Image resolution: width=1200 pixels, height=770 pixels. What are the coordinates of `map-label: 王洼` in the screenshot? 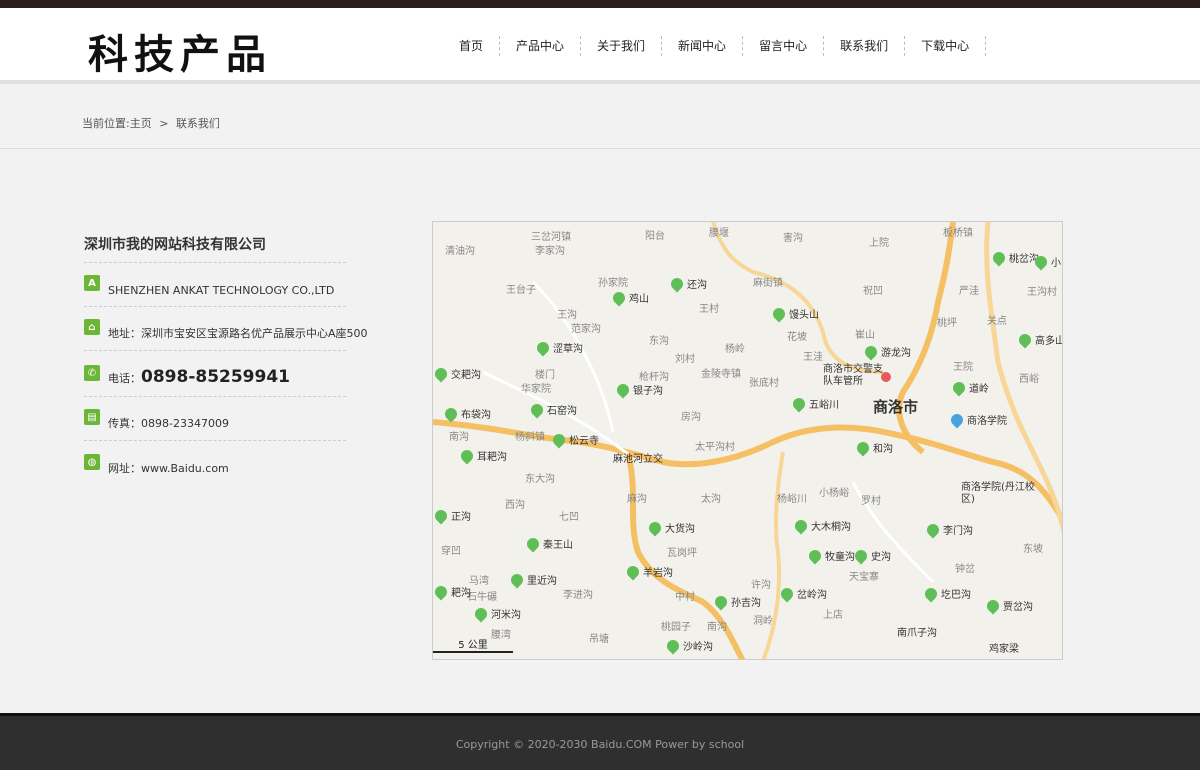 It's located at (813, 357).